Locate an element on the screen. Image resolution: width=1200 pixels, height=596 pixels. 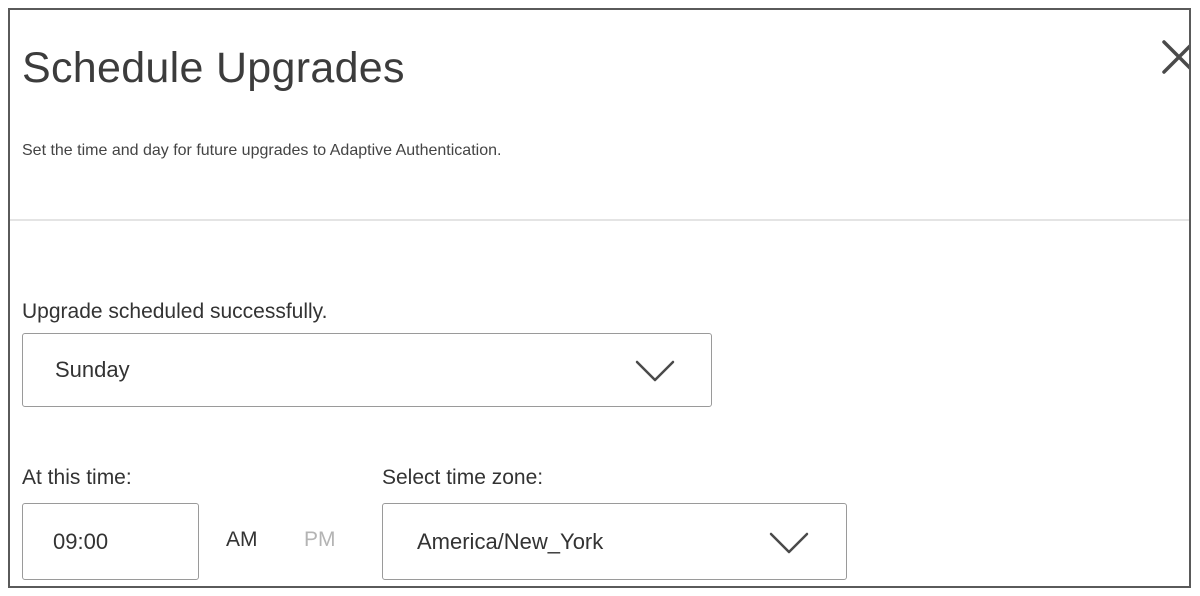
close-icon is located at coordinates (1175, 57).